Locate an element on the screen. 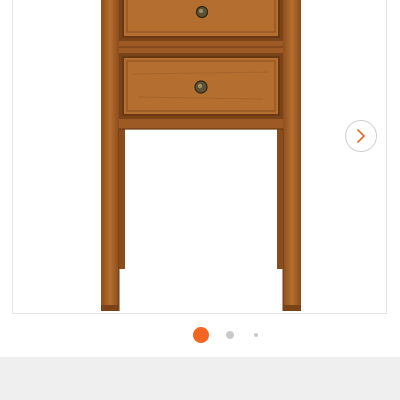 The width and height of the screenshot is (400, 400). chevron-right-icon is located at coordinates (361, 136).